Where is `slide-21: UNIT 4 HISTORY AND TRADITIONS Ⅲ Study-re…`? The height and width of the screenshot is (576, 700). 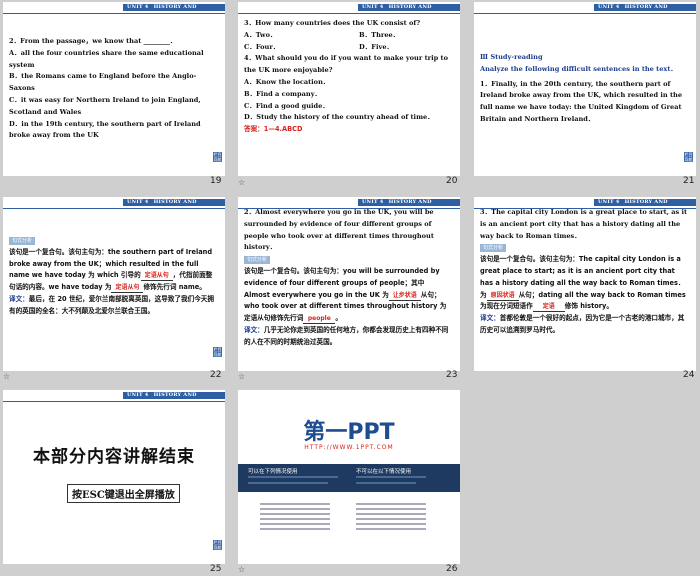 slide-21: UNIT 4 HISTORY AND TRADITIONS Ⅲ Study-re… is located at coordinates (585, 89).